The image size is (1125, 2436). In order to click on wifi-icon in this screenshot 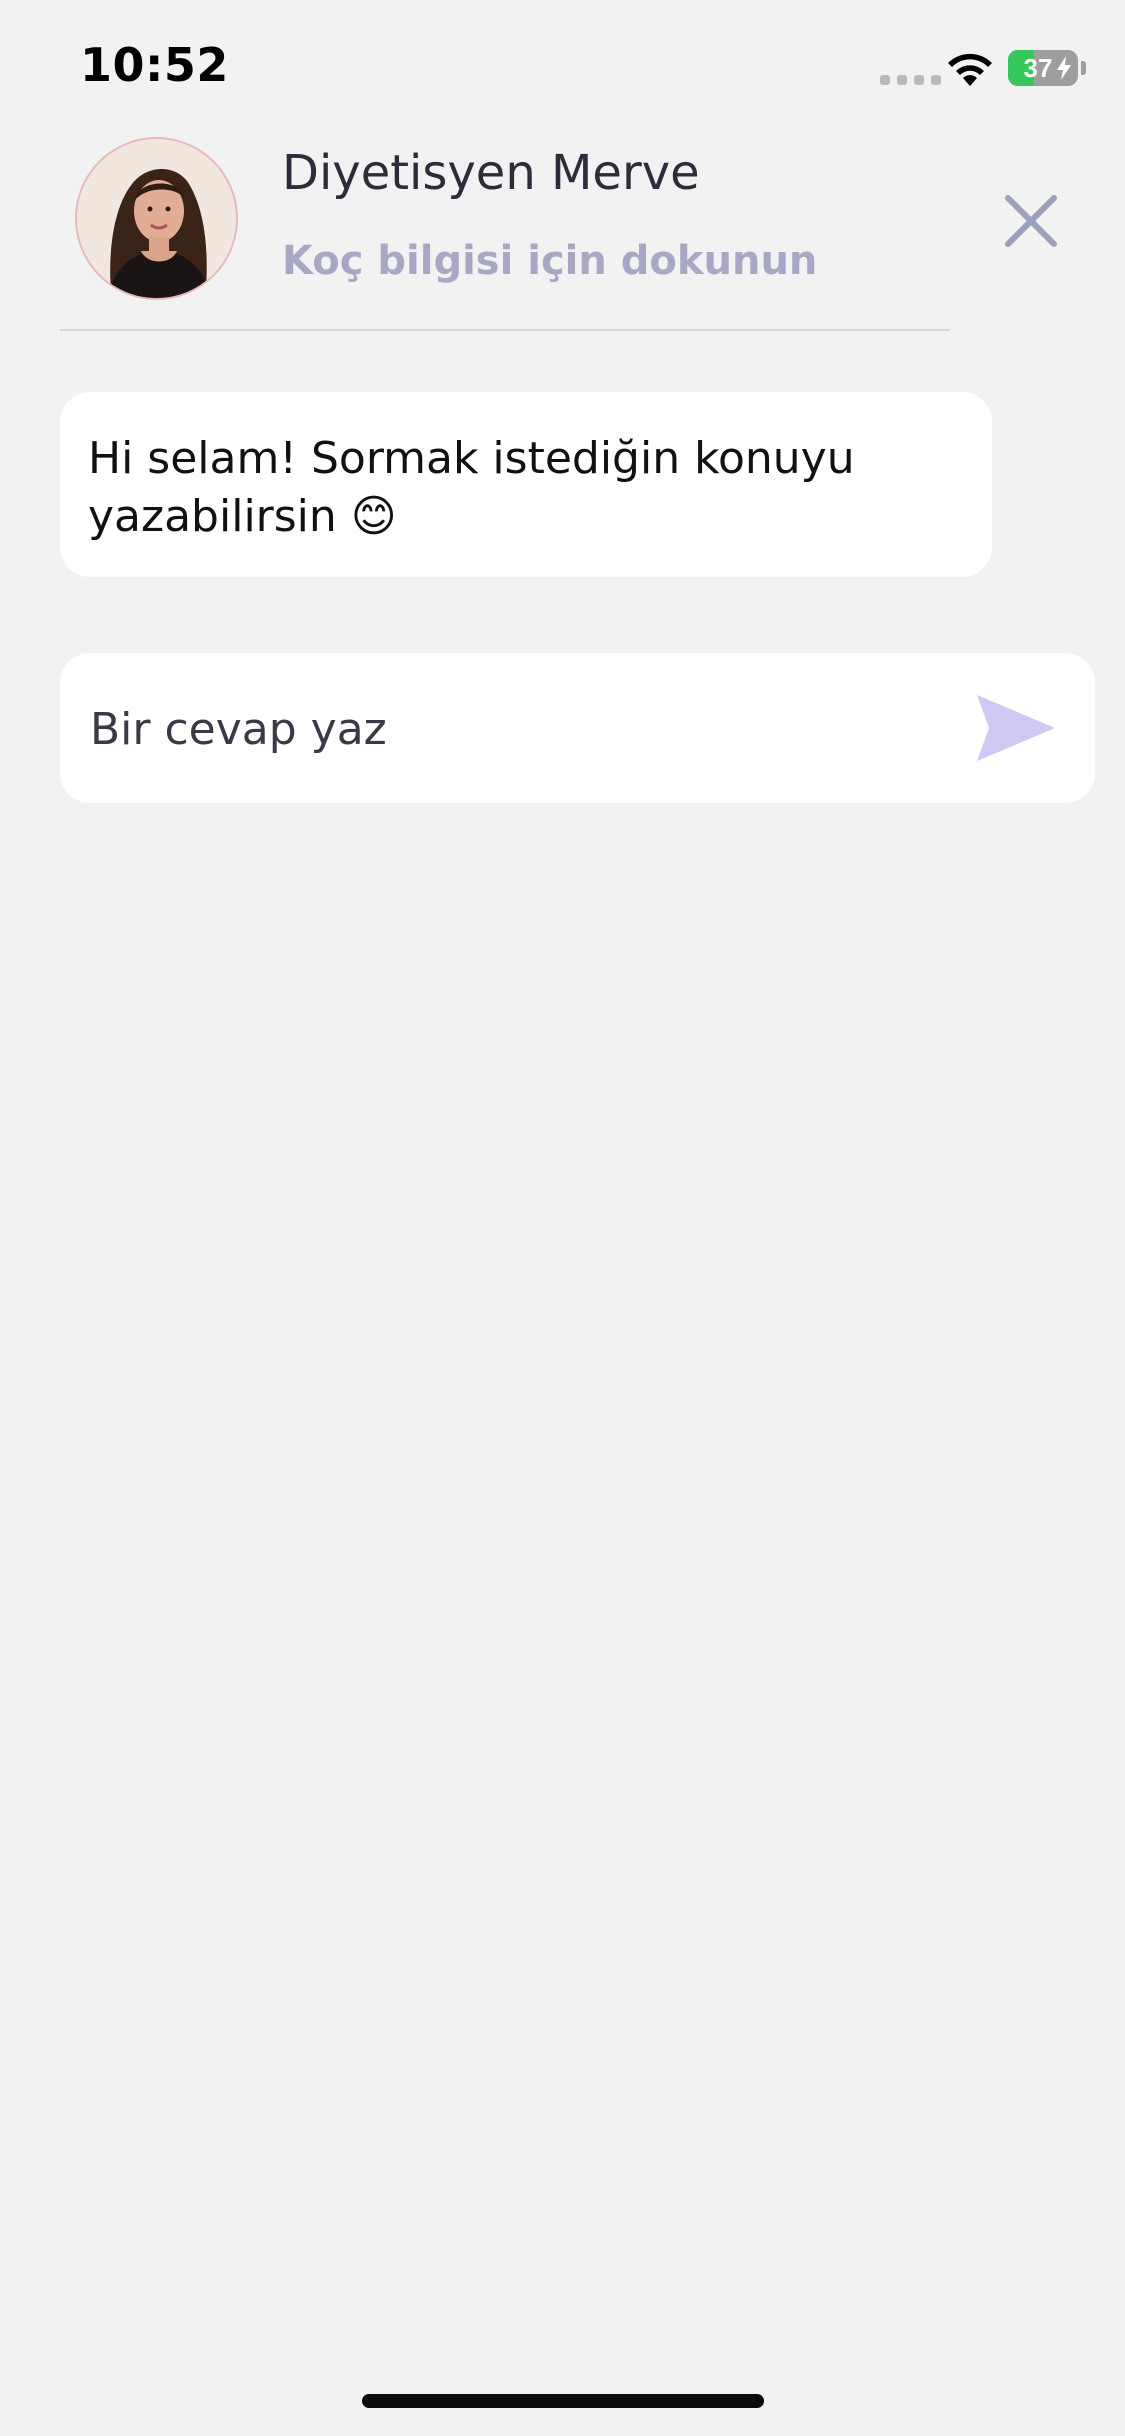, I will do `click(970, 69)`.